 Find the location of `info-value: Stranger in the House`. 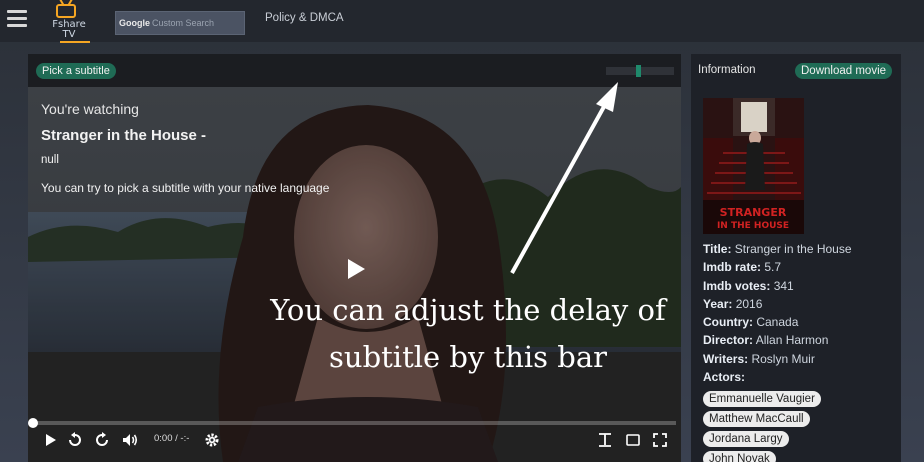

info-value: Stranger in the House is located at coordinates (793, 249).